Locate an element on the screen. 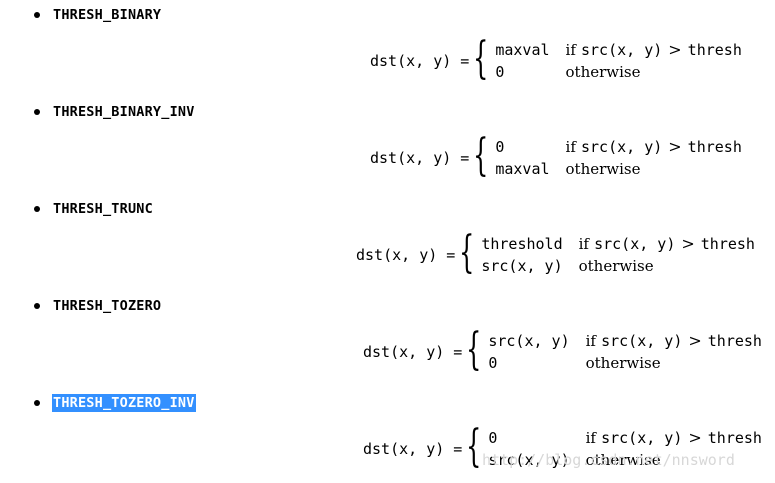 Image resolution: width=775 pixels, height=483 pixels. case-value: threshold is located at coordinates (522, 244).